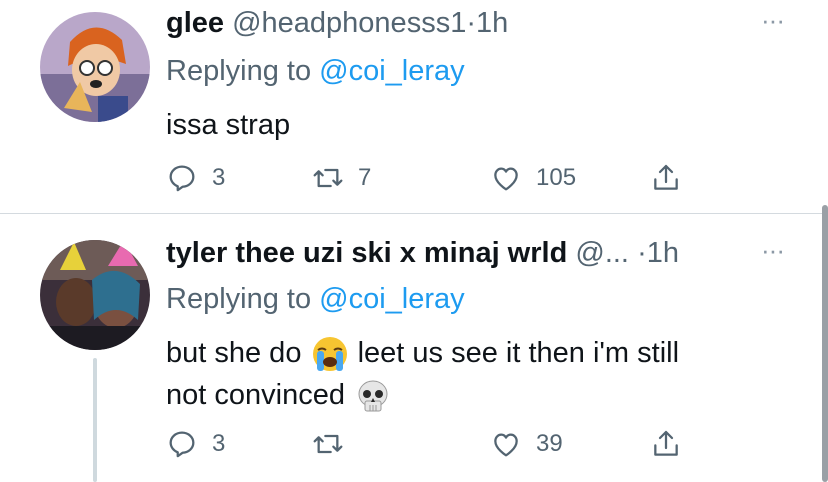  I want to click on tweet-text-line: not convinced, so click(255, 395).